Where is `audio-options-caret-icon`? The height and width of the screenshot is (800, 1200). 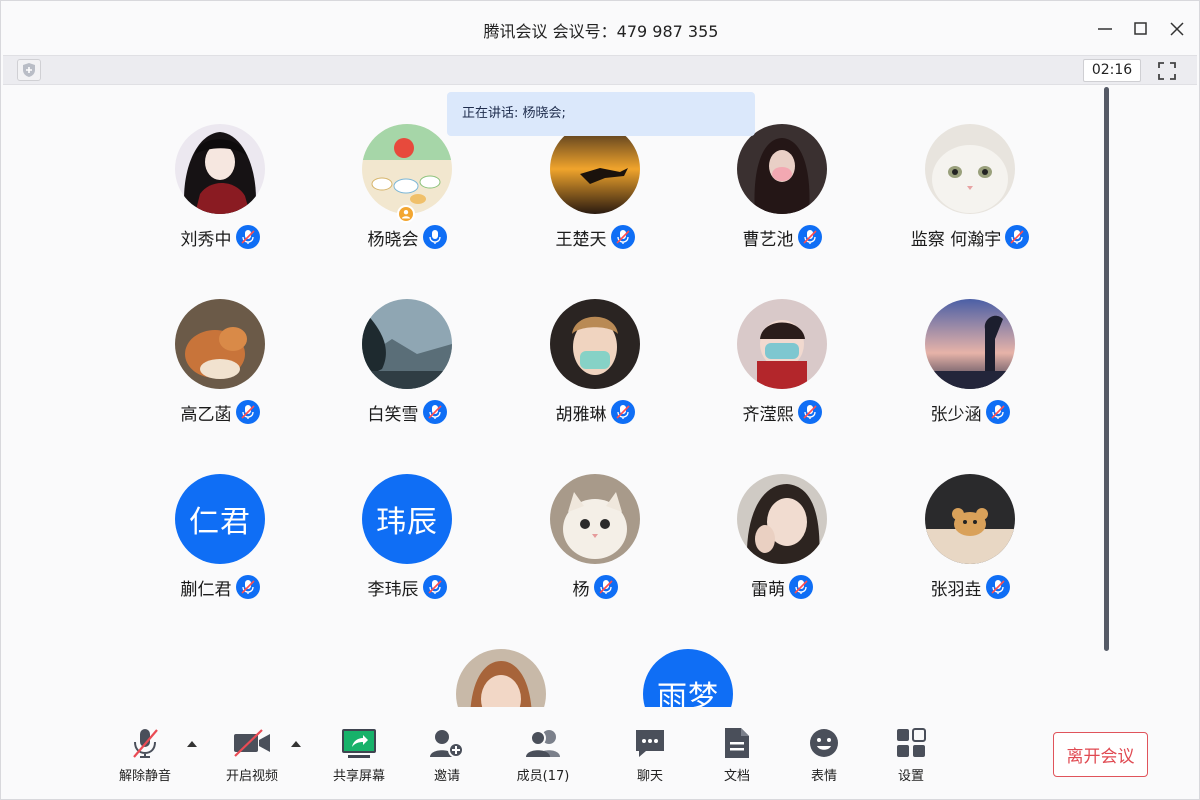 audio-options-caret-icon is located at coordinates (192, 744).